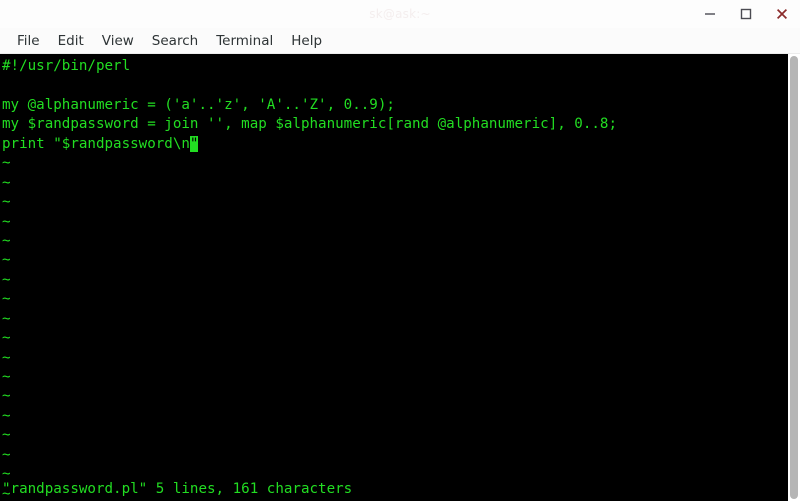 Image resolution: width=800 pixels, height=501 pixels. Describe the element at coordinates (28, 41) in the screenshot. I see `menu-item-file: File` at that location.